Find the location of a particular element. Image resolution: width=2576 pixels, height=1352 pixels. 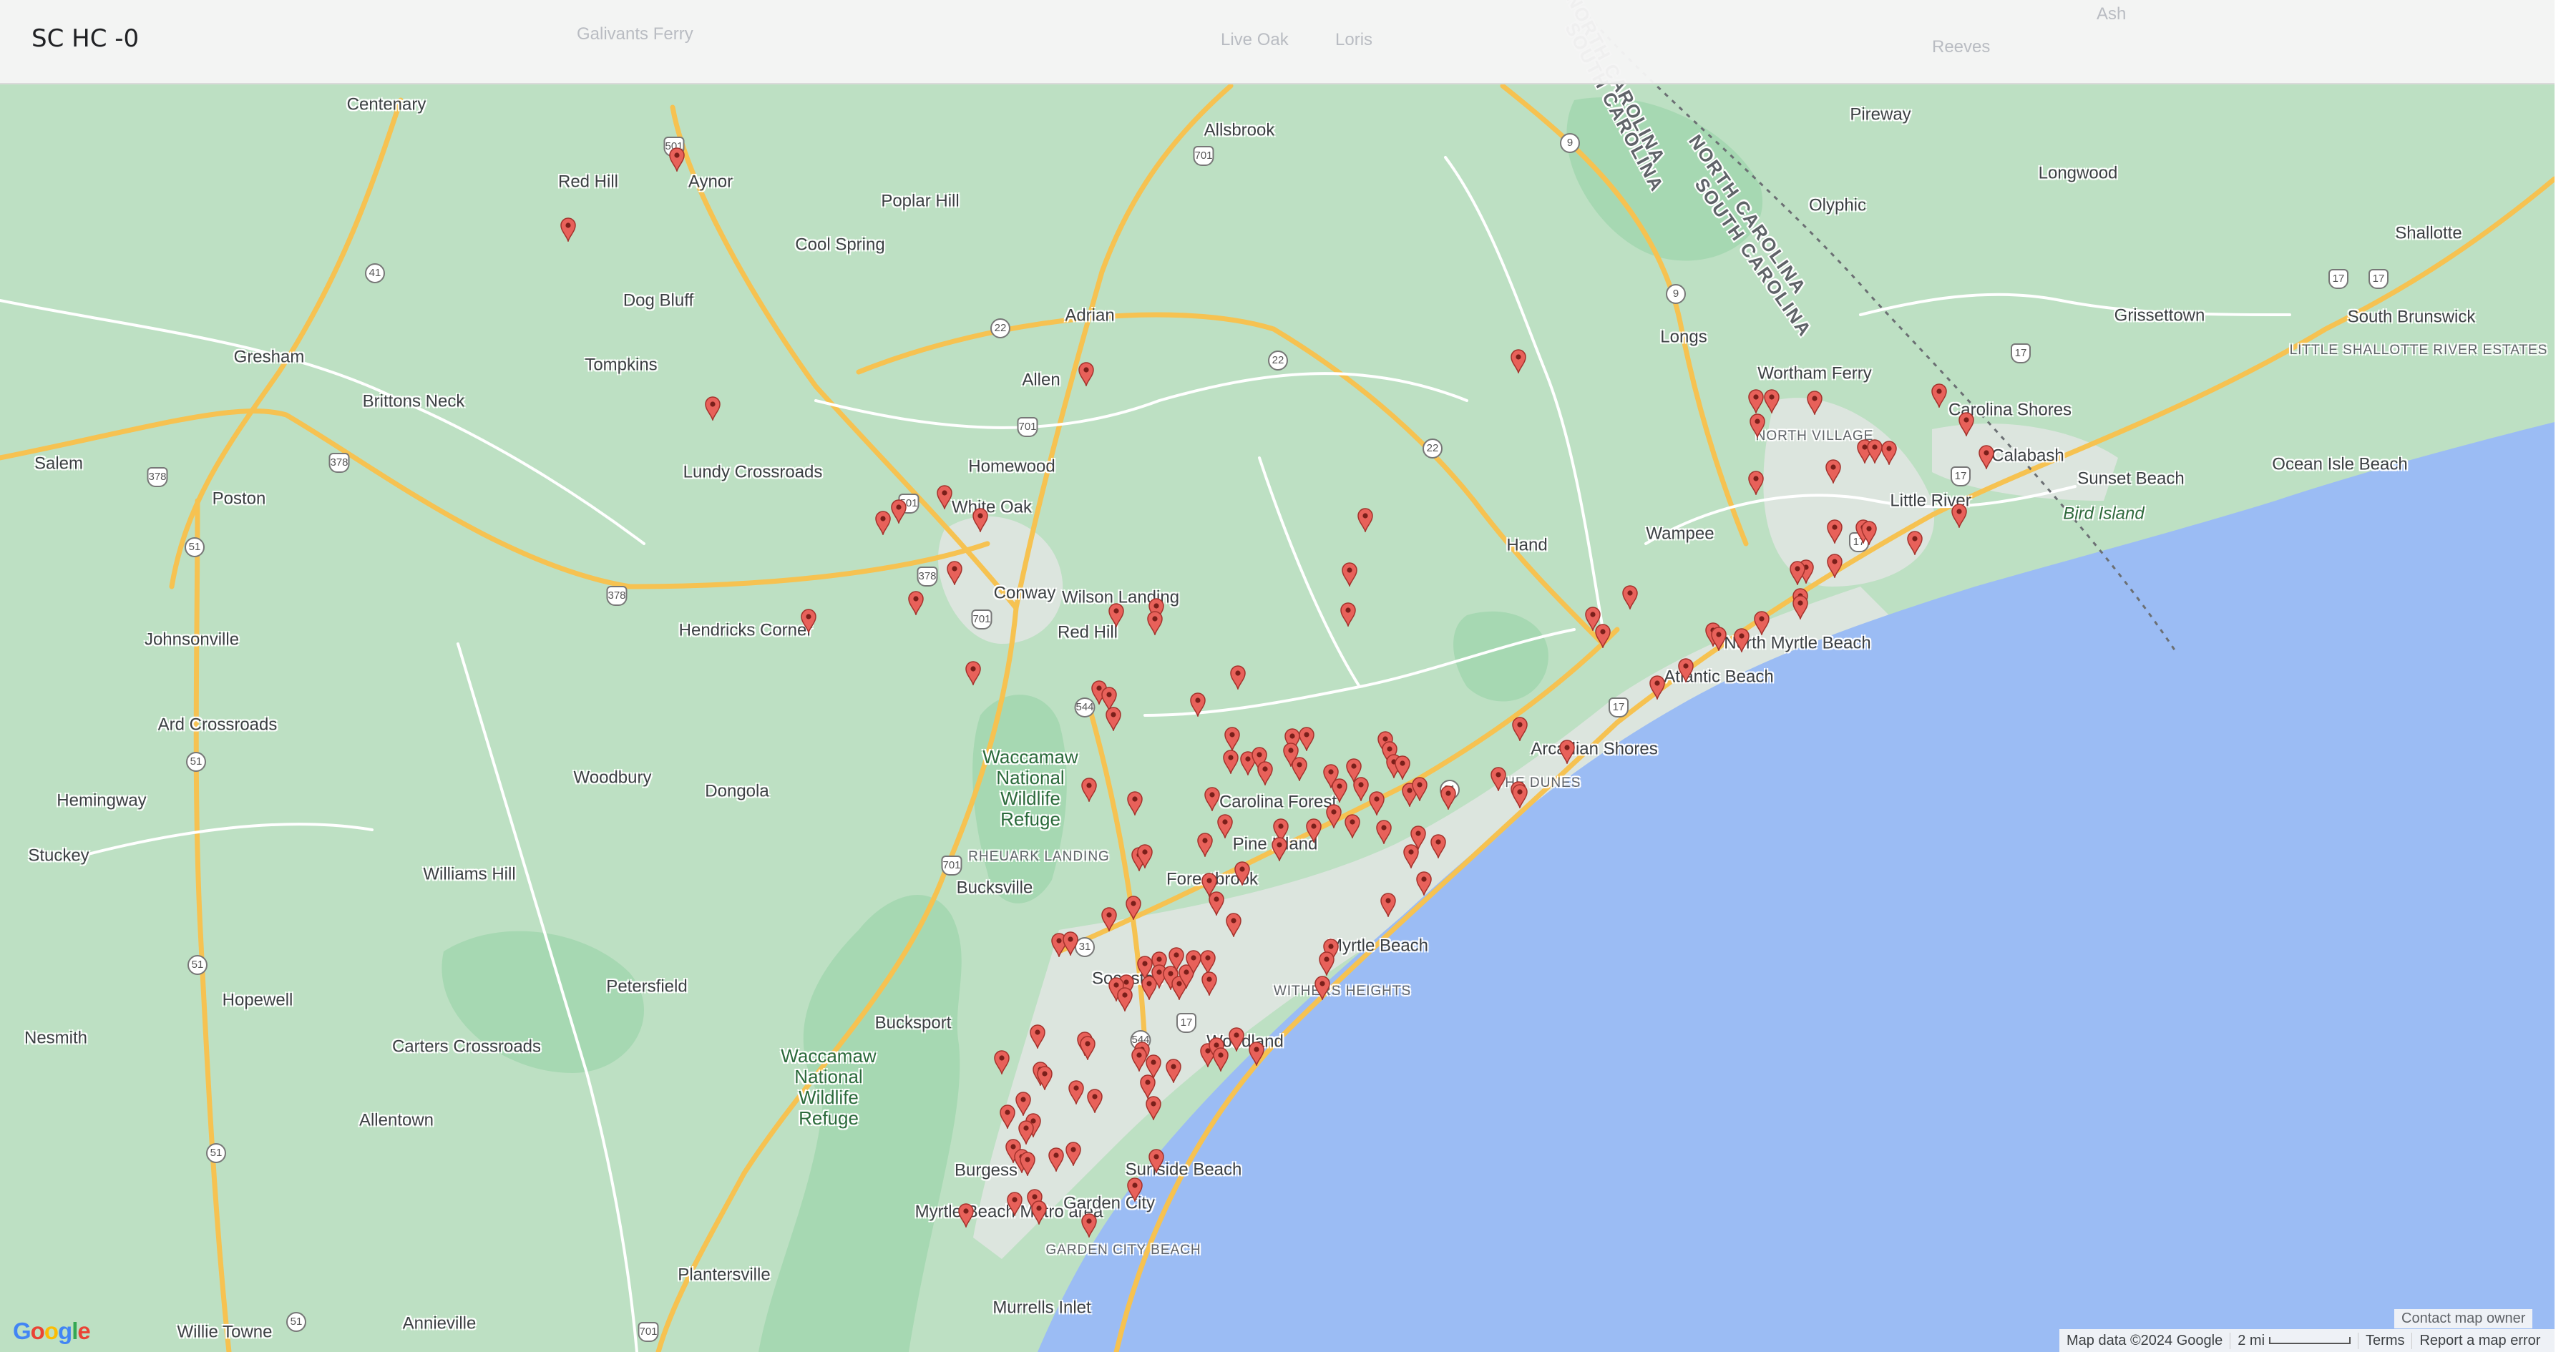

report-map-error-link: Report a map error is located at coordinates (2479, 1341).